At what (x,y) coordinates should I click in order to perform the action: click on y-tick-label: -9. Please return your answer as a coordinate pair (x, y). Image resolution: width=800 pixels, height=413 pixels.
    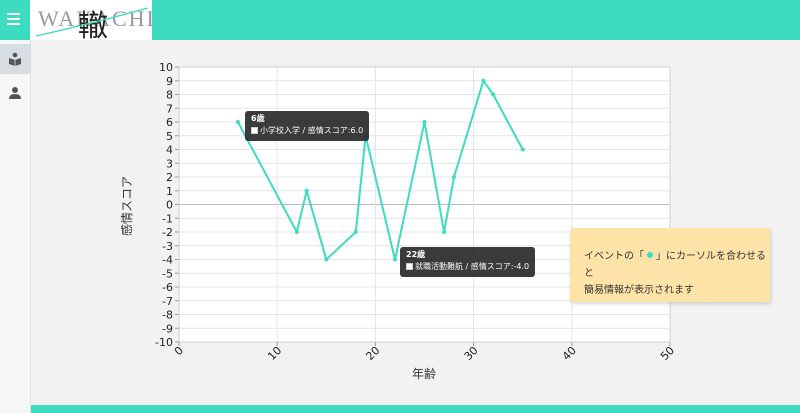
    Looking at the image, I should click on (167, 328).